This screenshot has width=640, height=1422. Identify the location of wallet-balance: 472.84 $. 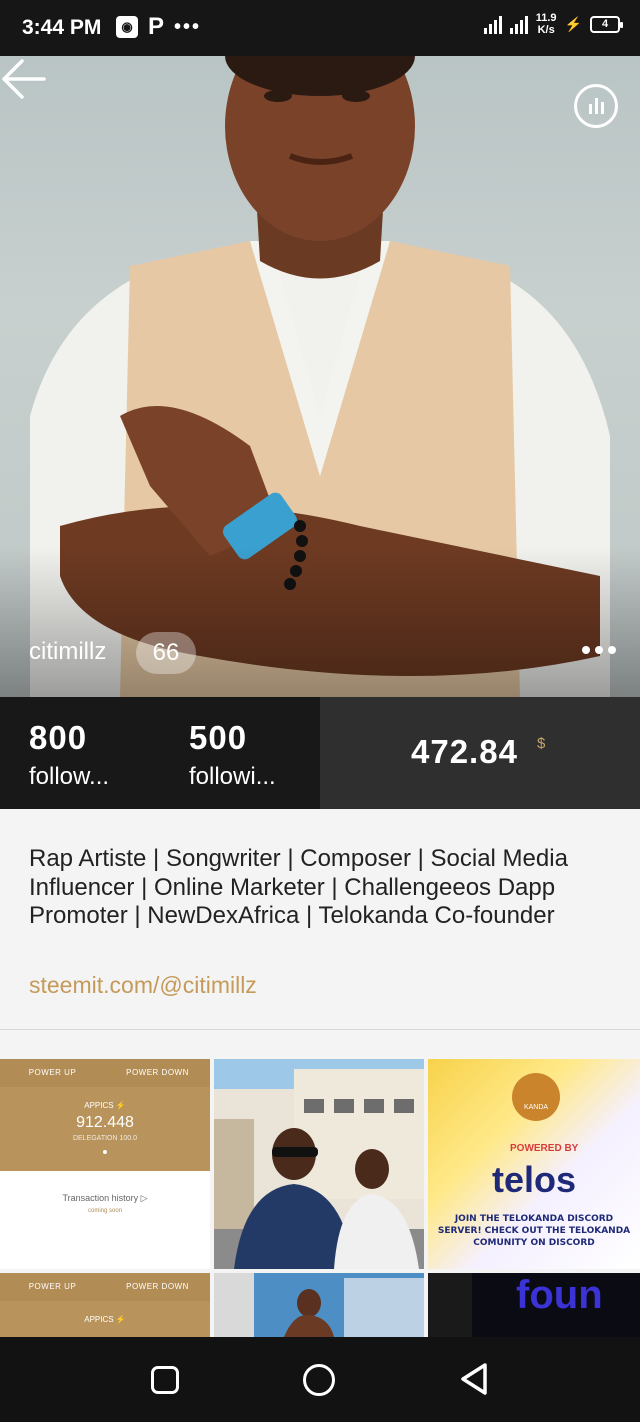
(480, 753).